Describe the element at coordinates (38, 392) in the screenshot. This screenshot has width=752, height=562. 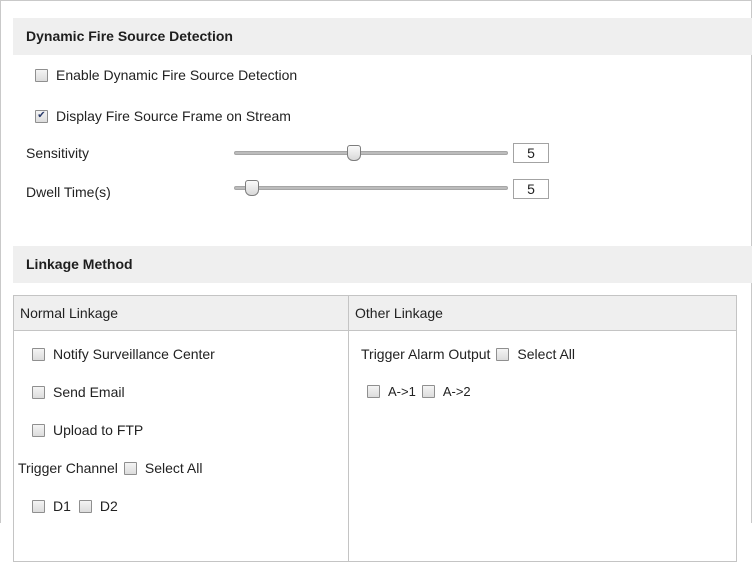
I see `send-email-checkbox` at that location.